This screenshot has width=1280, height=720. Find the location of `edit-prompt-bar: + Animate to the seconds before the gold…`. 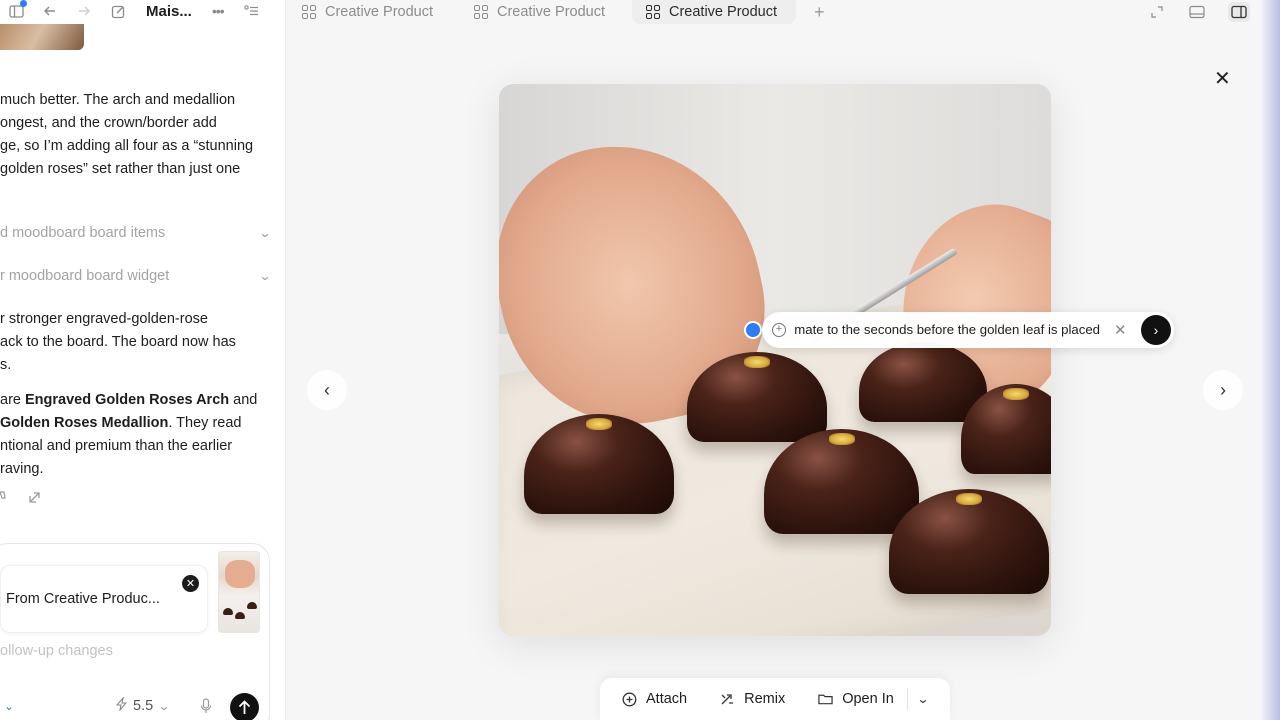

edit-prompt-bar: + Animate to the seconds before the gold… is located at coordinates (968, 330).